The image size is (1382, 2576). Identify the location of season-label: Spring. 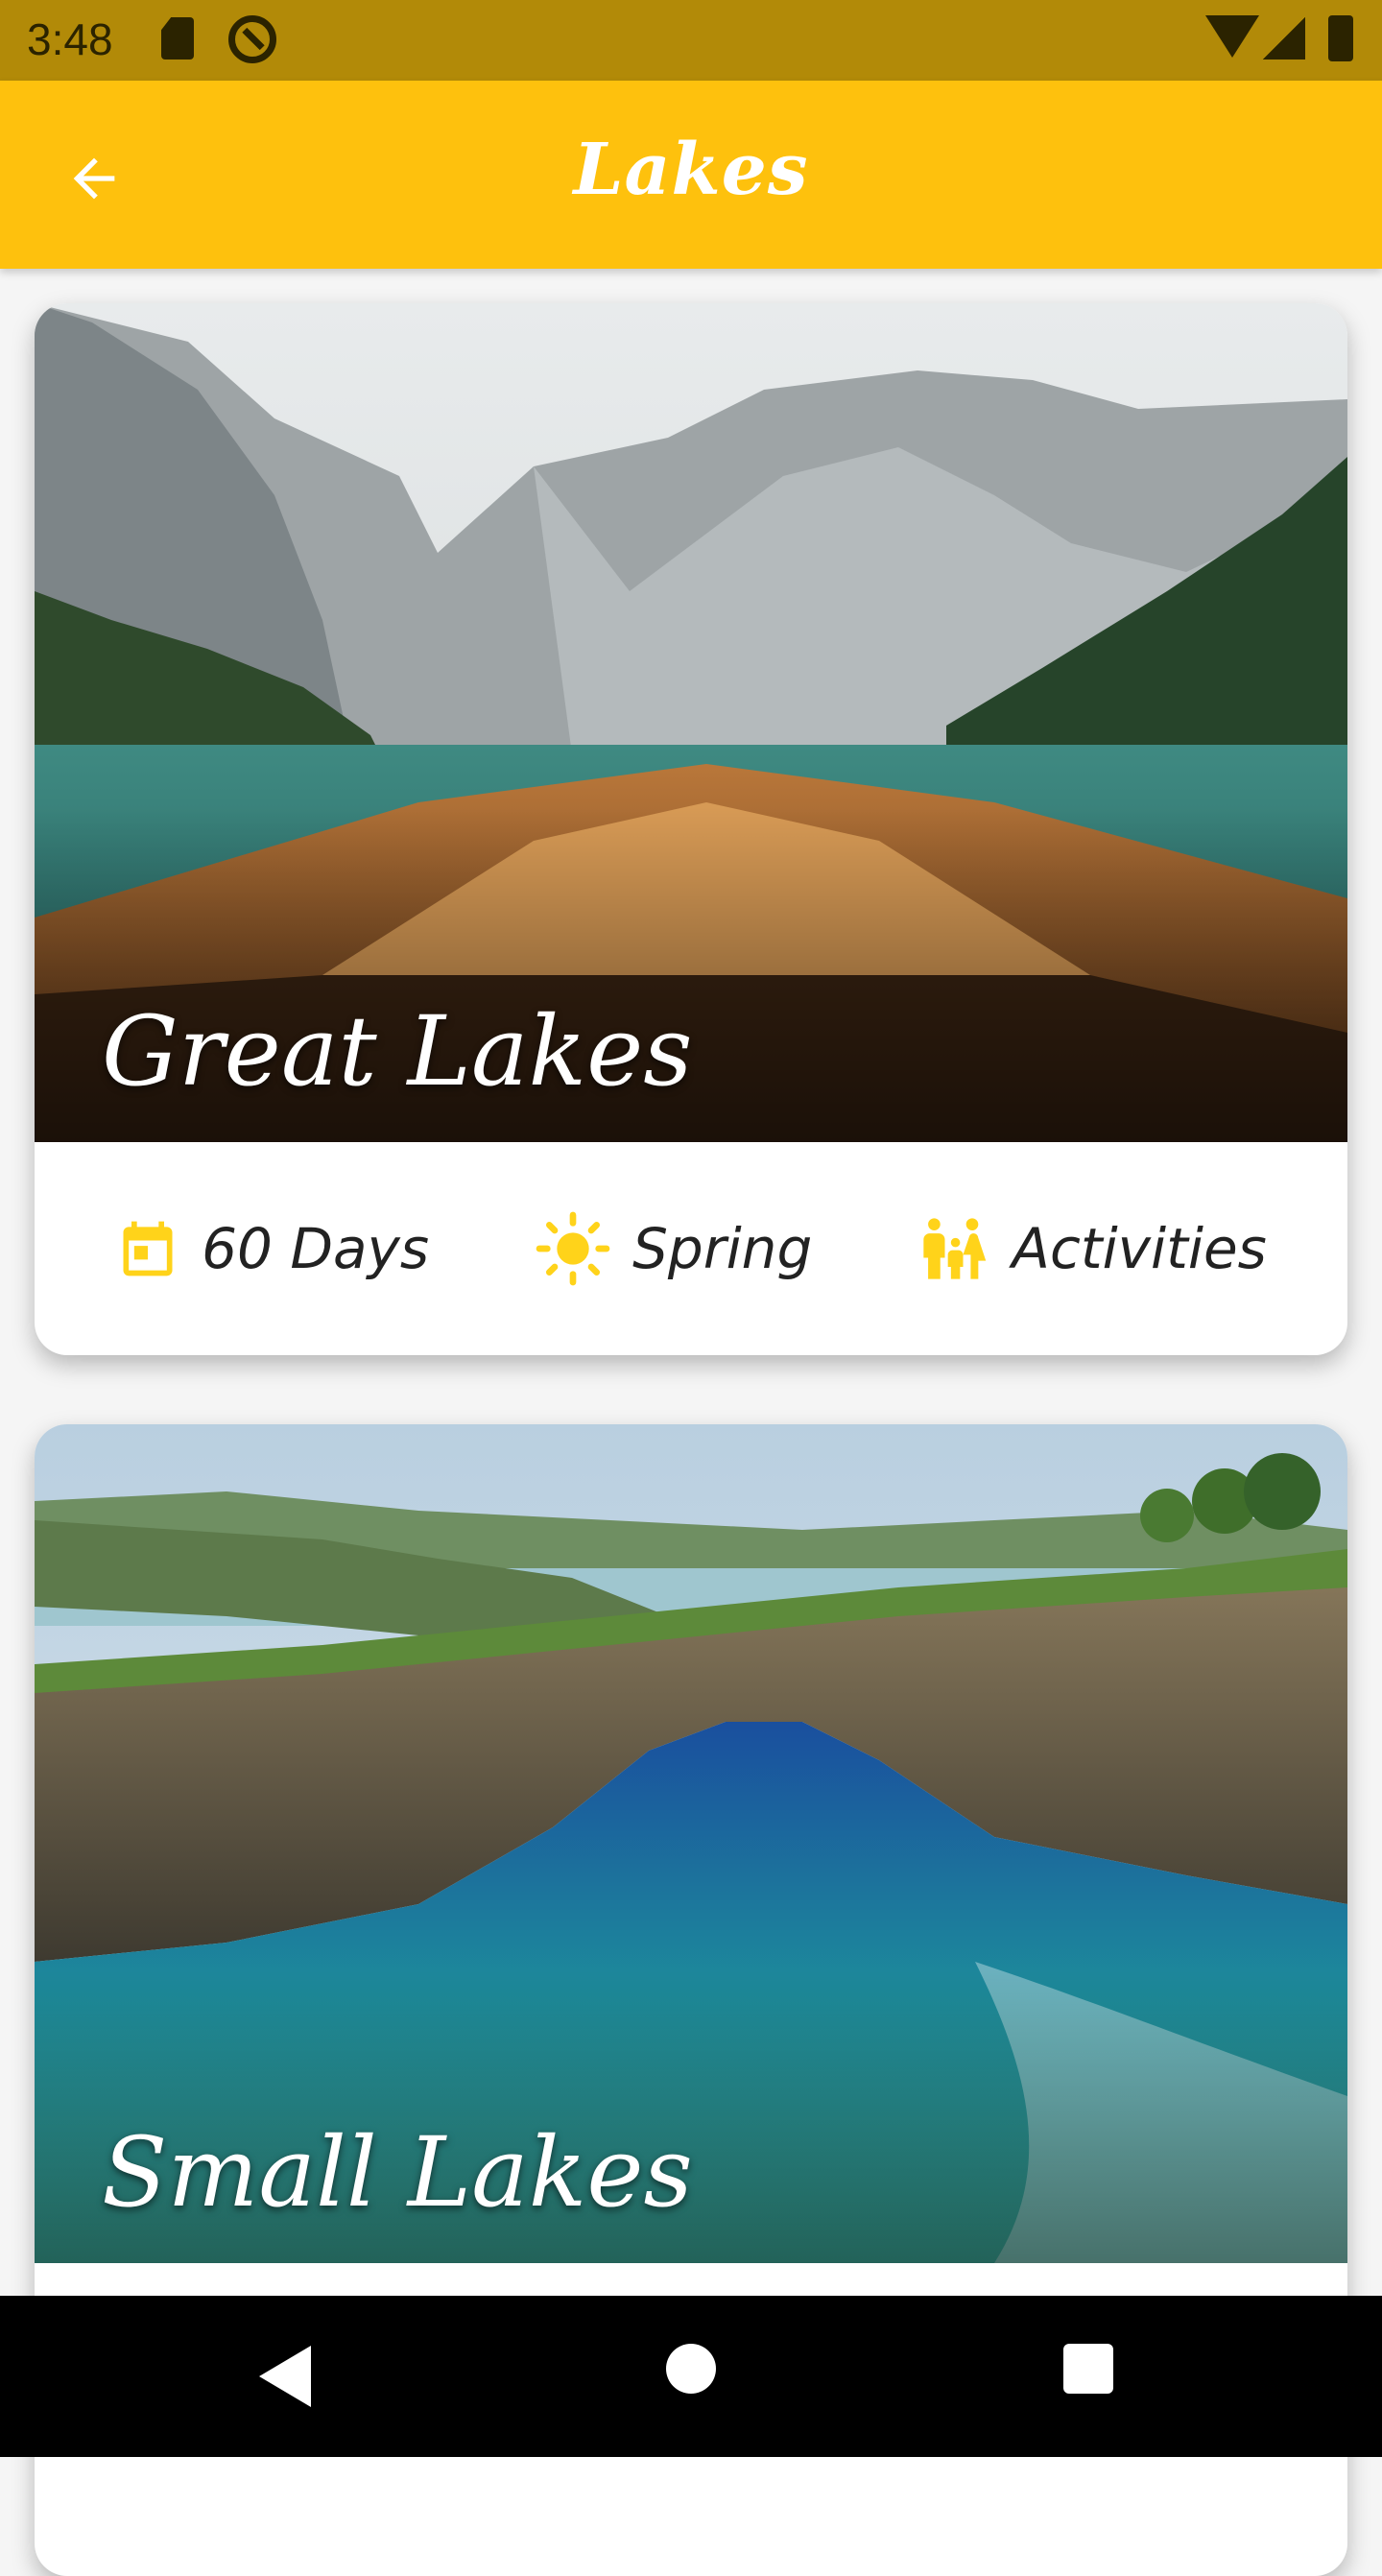
(722, 1248).